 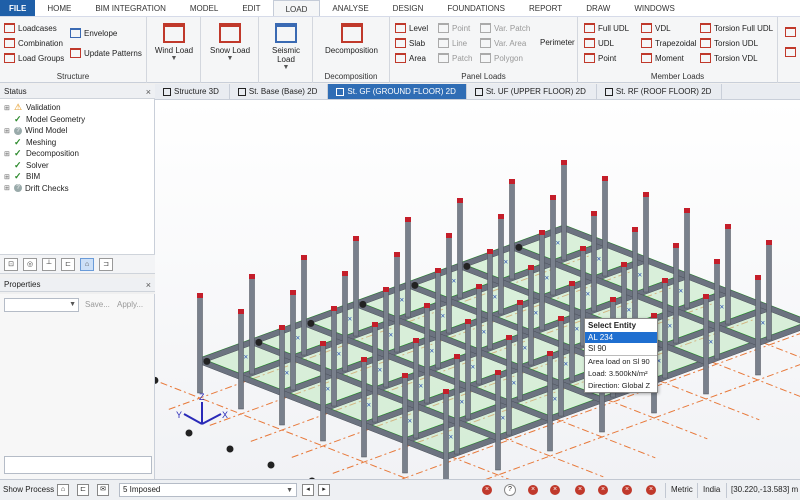 I want to click on loads-icon: ⊏, so click(x=83, y=490).